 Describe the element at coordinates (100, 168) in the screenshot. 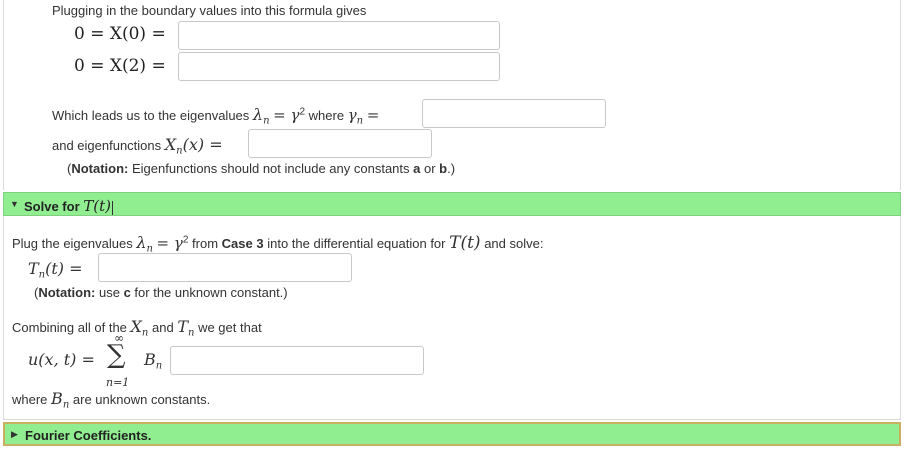

I see `note1-bold: Notation:` at that location.